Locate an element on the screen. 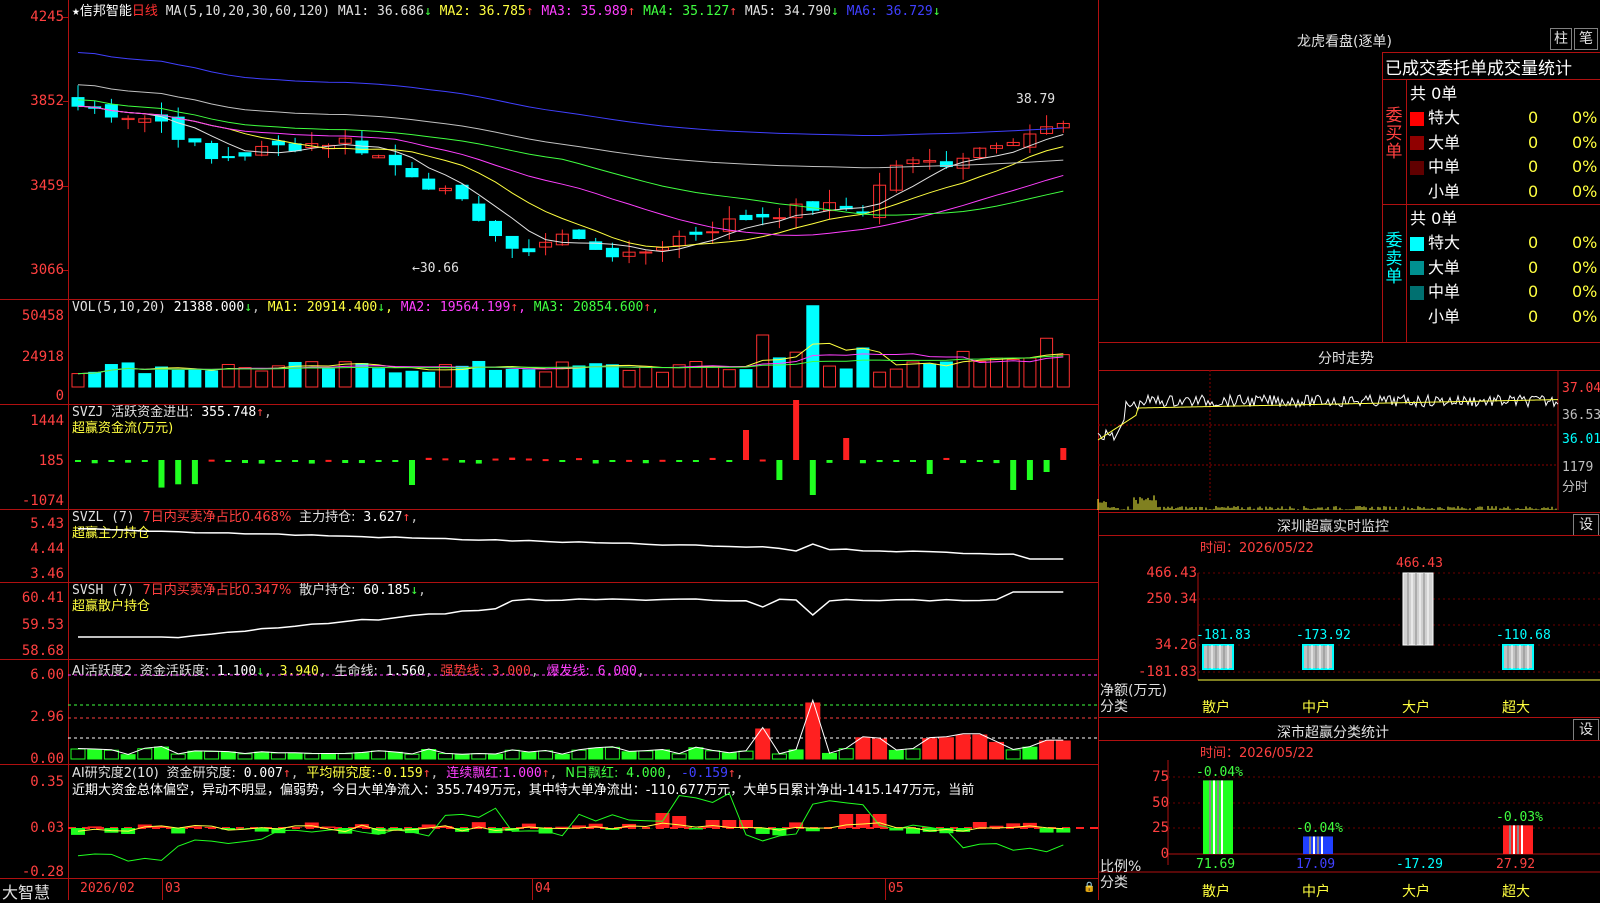 This screenshot has width=1600, height=903. intraday-chart is located at coordinates (1349, 440).